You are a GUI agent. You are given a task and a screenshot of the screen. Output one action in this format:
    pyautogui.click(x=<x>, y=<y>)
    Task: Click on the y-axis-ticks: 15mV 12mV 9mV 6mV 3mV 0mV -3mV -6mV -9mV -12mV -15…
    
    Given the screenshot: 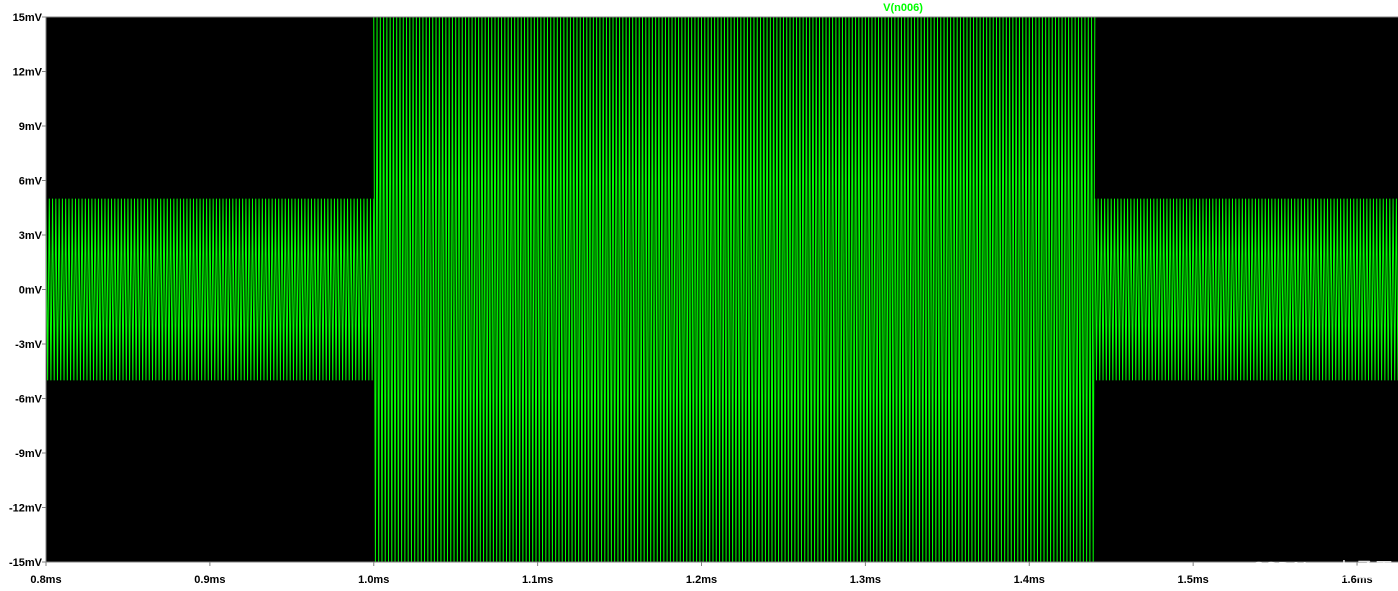 What is the action you would take?
    pyautogui.click(x=27, y=290)
    